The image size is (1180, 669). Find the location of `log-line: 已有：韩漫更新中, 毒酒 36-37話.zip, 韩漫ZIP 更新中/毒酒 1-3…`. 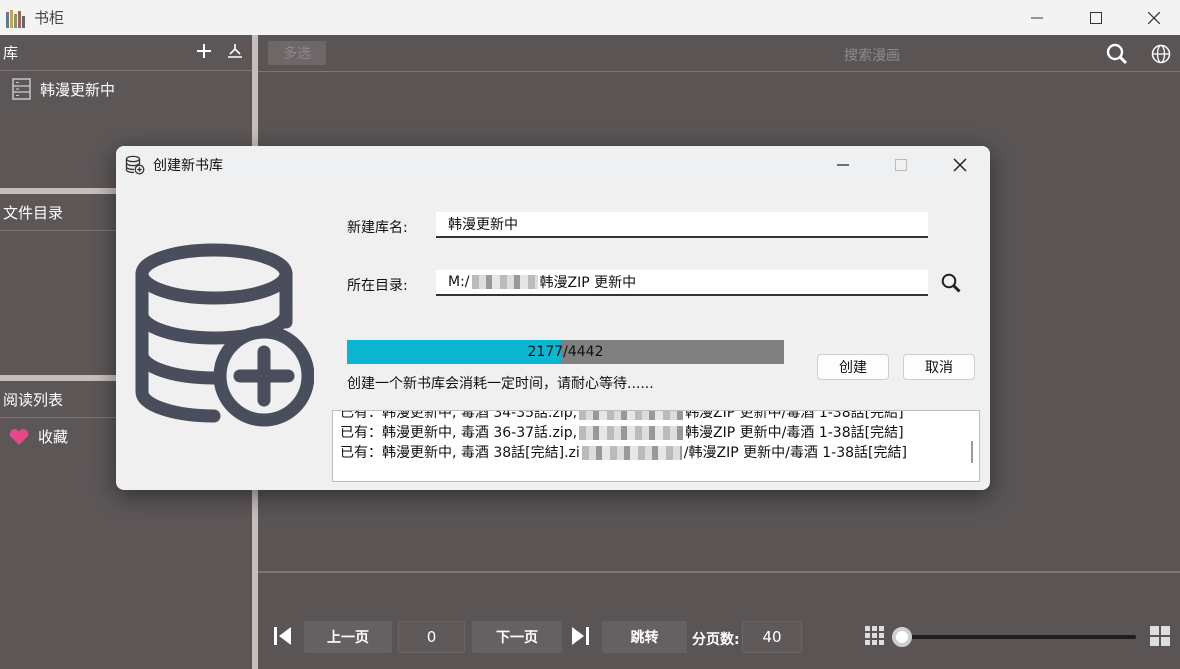

log-line: 已有：韩漫更新中, 毒酒 36-37話.zip, 韩漫ZIP 更新中/毒酒 1-3… is located at coordinates (622, 433).